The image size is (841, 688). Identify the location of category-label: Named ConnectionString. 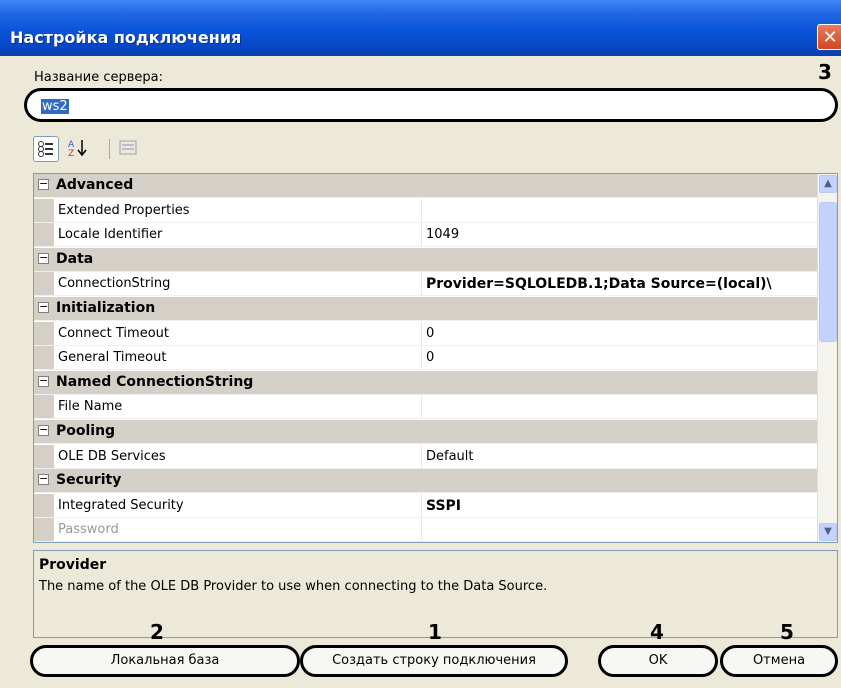
(155, 381).